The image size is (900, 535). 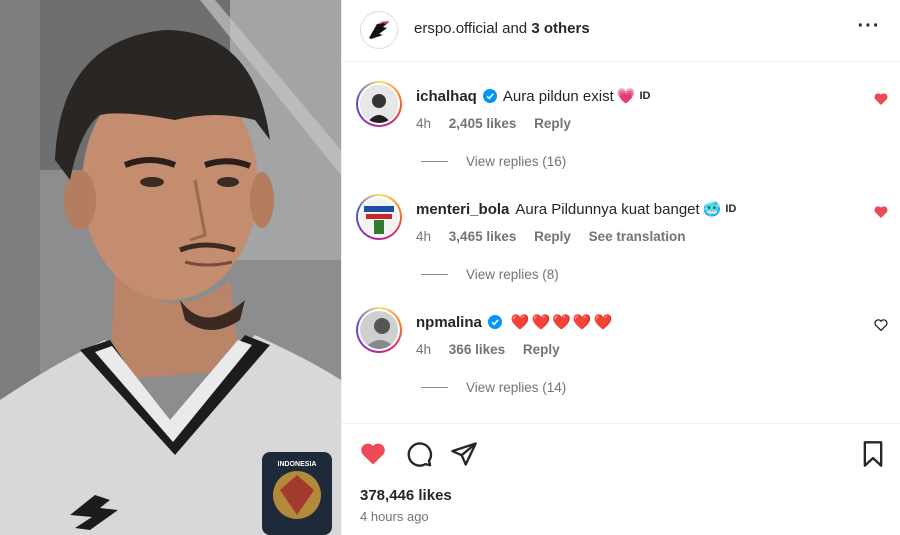 What do you see at coordinates (297, 464) in the screenshot?
I see `badge-text: INDONESIA` at bounding box center [297, 464].